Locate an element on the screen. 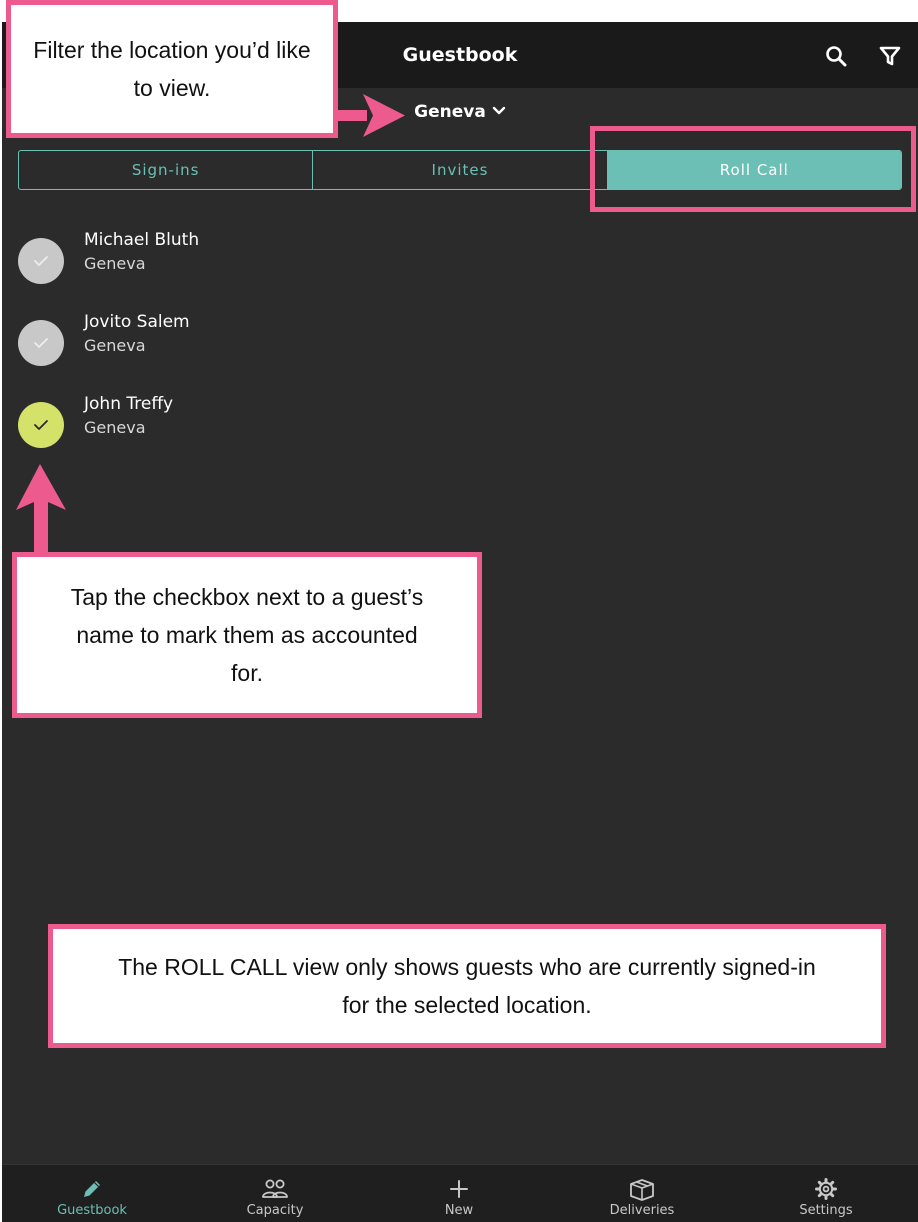 Image resolution: width=918 pixels, height=1222 pixels. nav-label: Settings is located at coordinates (826, 1210).